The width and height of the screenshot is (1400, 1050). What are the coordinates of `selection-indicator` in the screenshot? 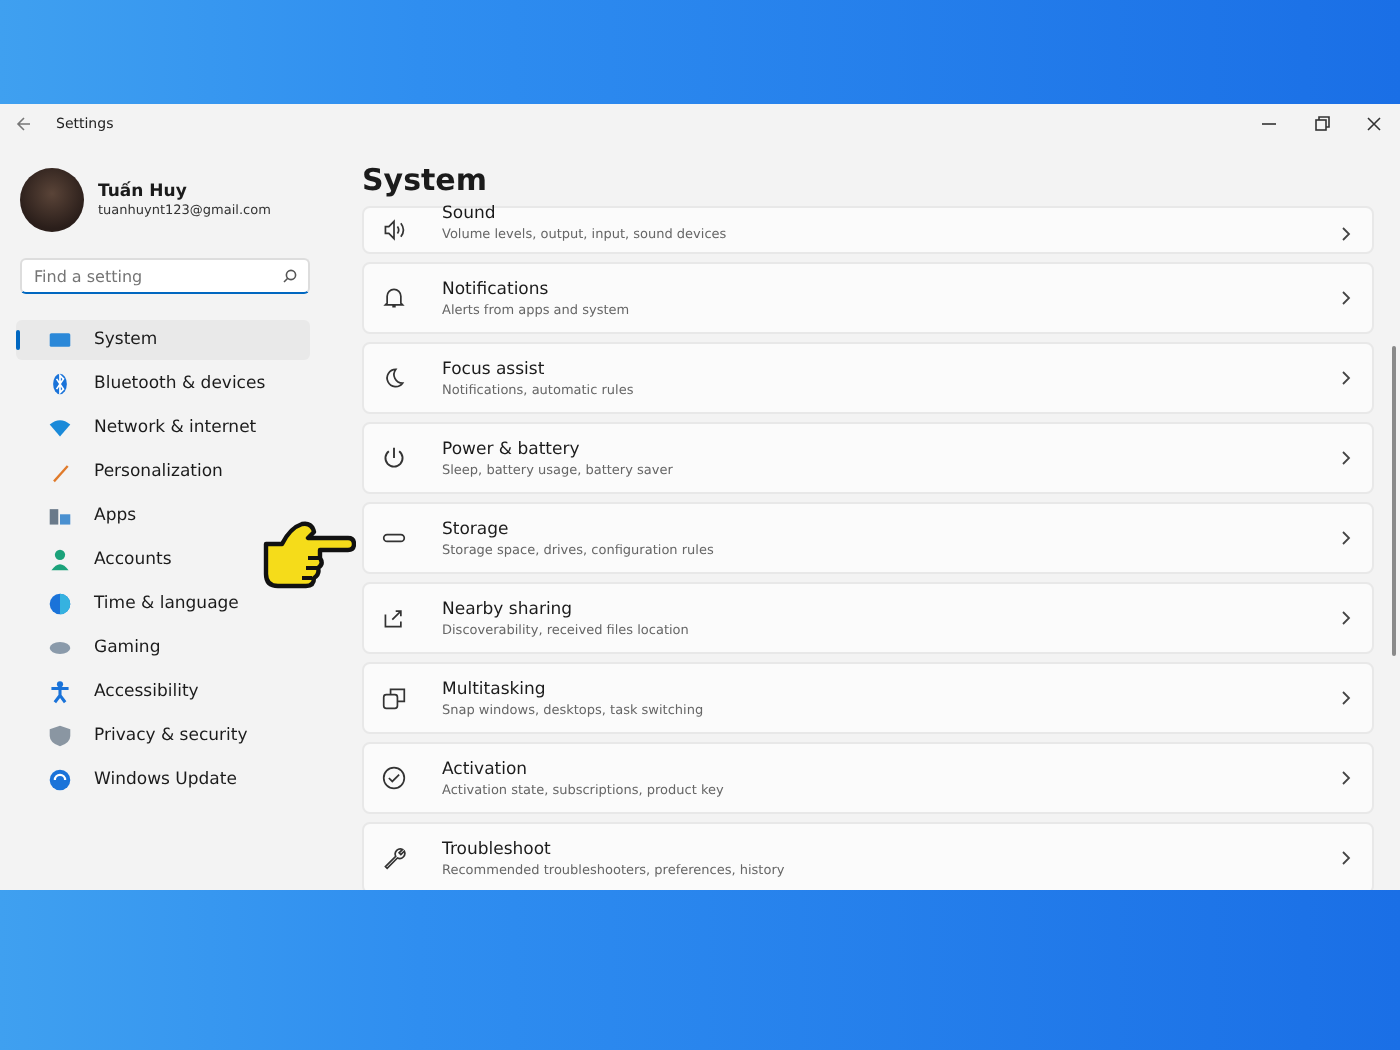 It's located at (18, 340).